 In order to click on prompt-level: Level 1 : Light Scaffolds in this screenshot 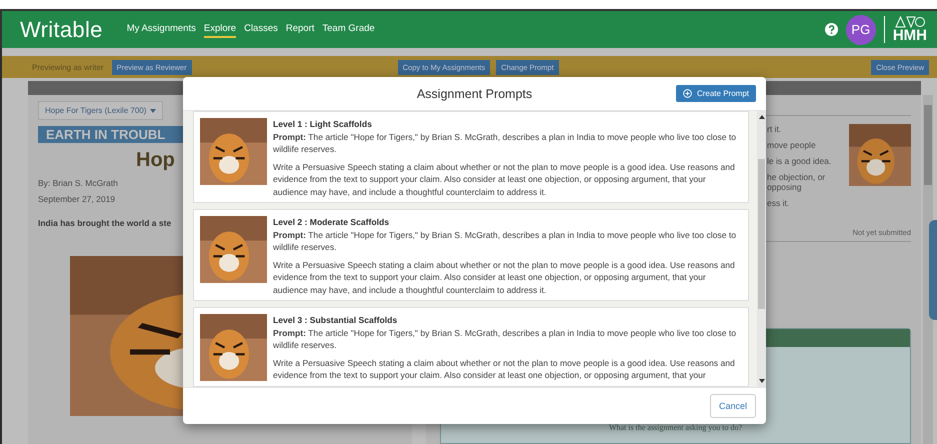, I will do `click(323, 124)`.